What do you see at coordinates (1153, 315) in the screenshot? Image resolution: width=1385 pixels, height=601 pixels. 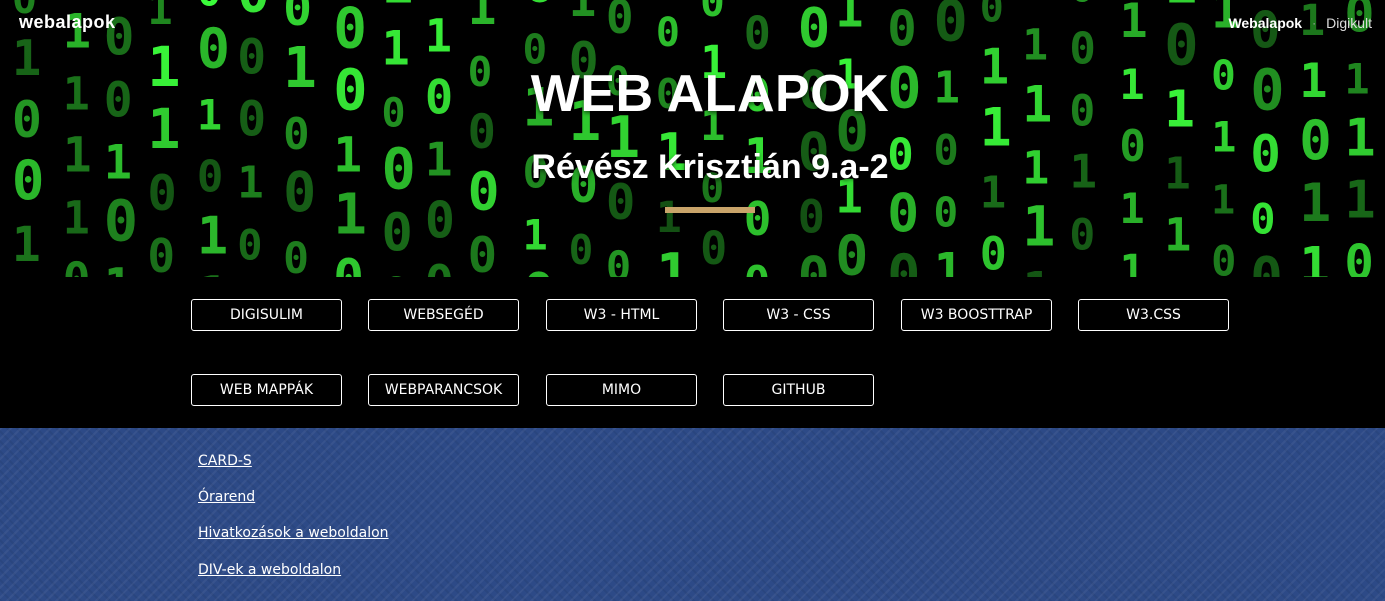 I see `btn-w3css: W3.CSS` at bounding box center [1153, 315].